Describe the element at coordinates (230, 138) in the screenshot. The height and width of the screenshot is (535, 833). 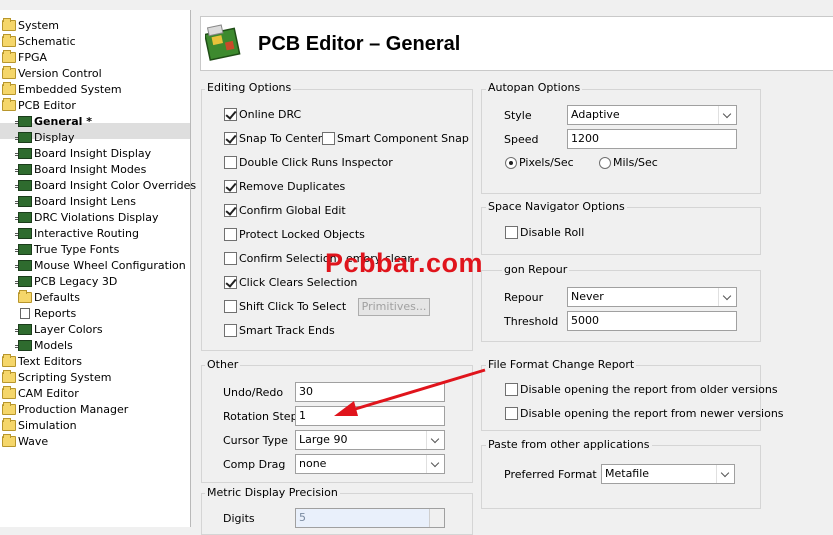
I see `snap-to-center-checkbox` at that location.